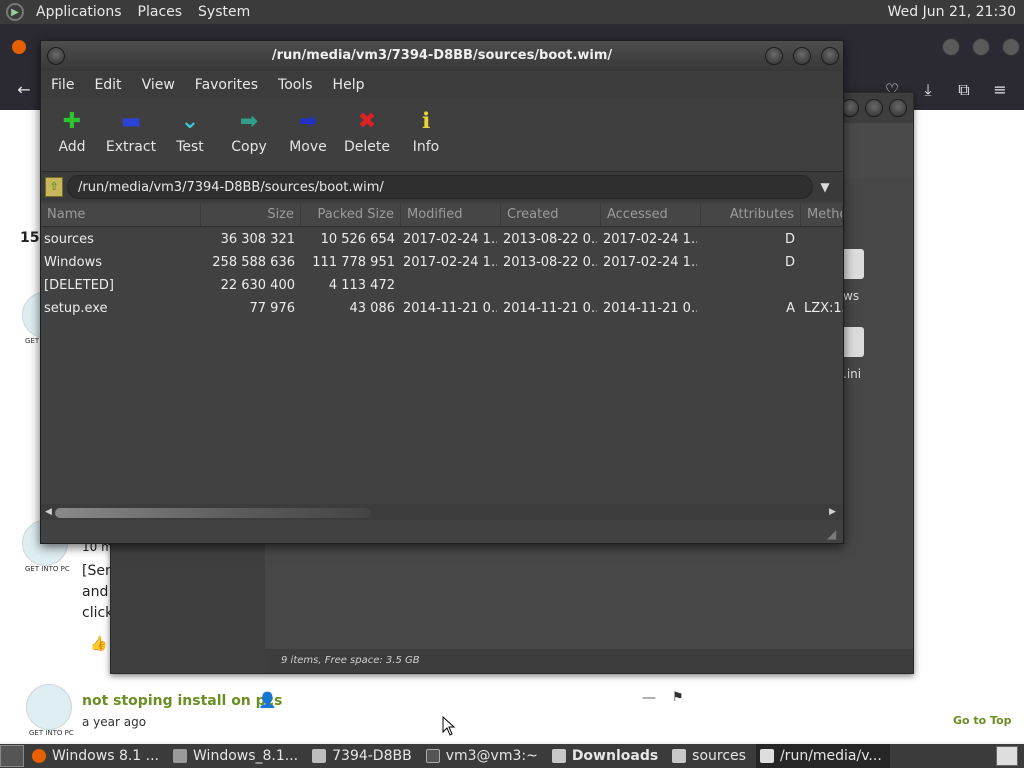 Image resolution: width=1024 pixels, height=768 pixels. What do you see at coordinates (131, 137) in the screenshot?
I see `extract-button: ▬ Extract` at bounding box center [131, 137].